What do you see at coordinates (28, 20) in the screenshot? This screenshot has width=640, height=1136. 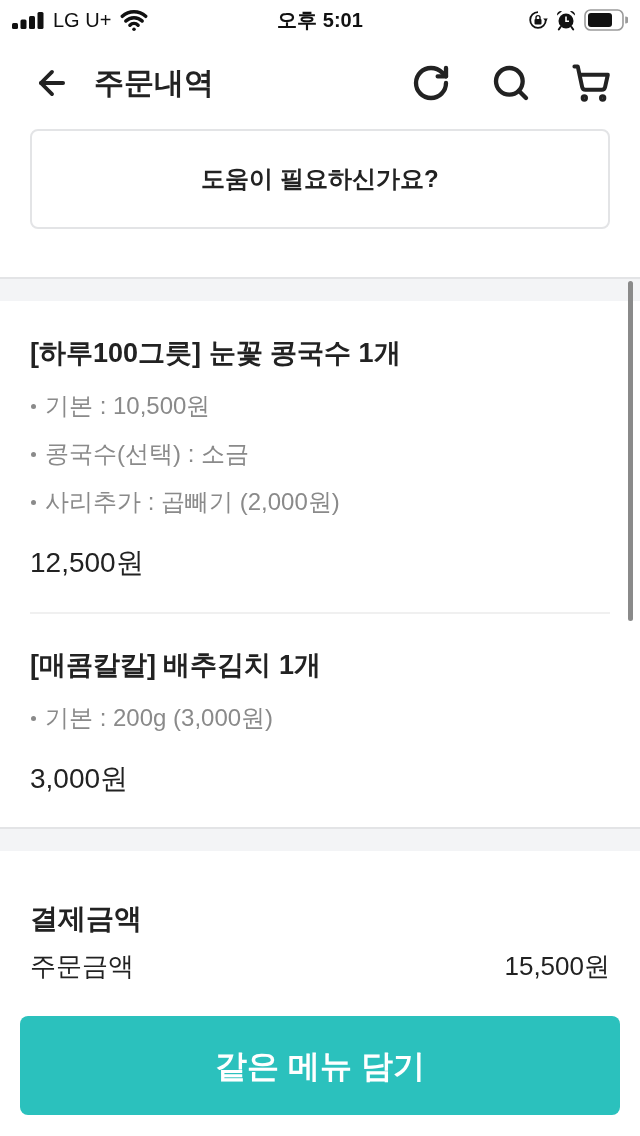 I see `signal-icon` at bounding box center [28, 20].